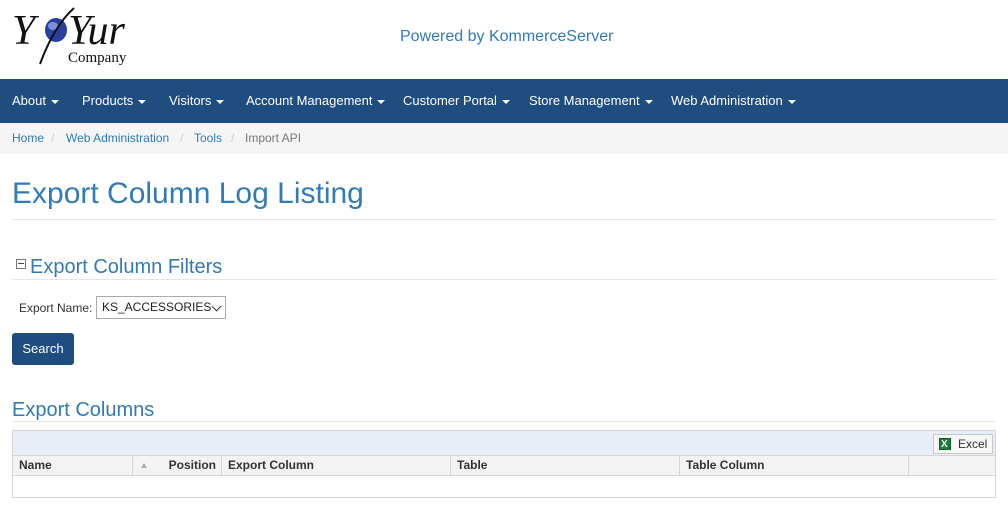  Describe the element at coordinates (126, 267) in the screenshot. I see `filters-title: Export Column Filters` at that location.